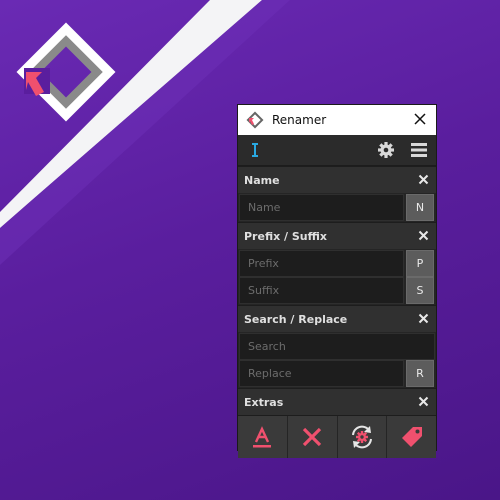 This screenshot has width=500, height=500. I want to click on tag-button, so click(411, 437).